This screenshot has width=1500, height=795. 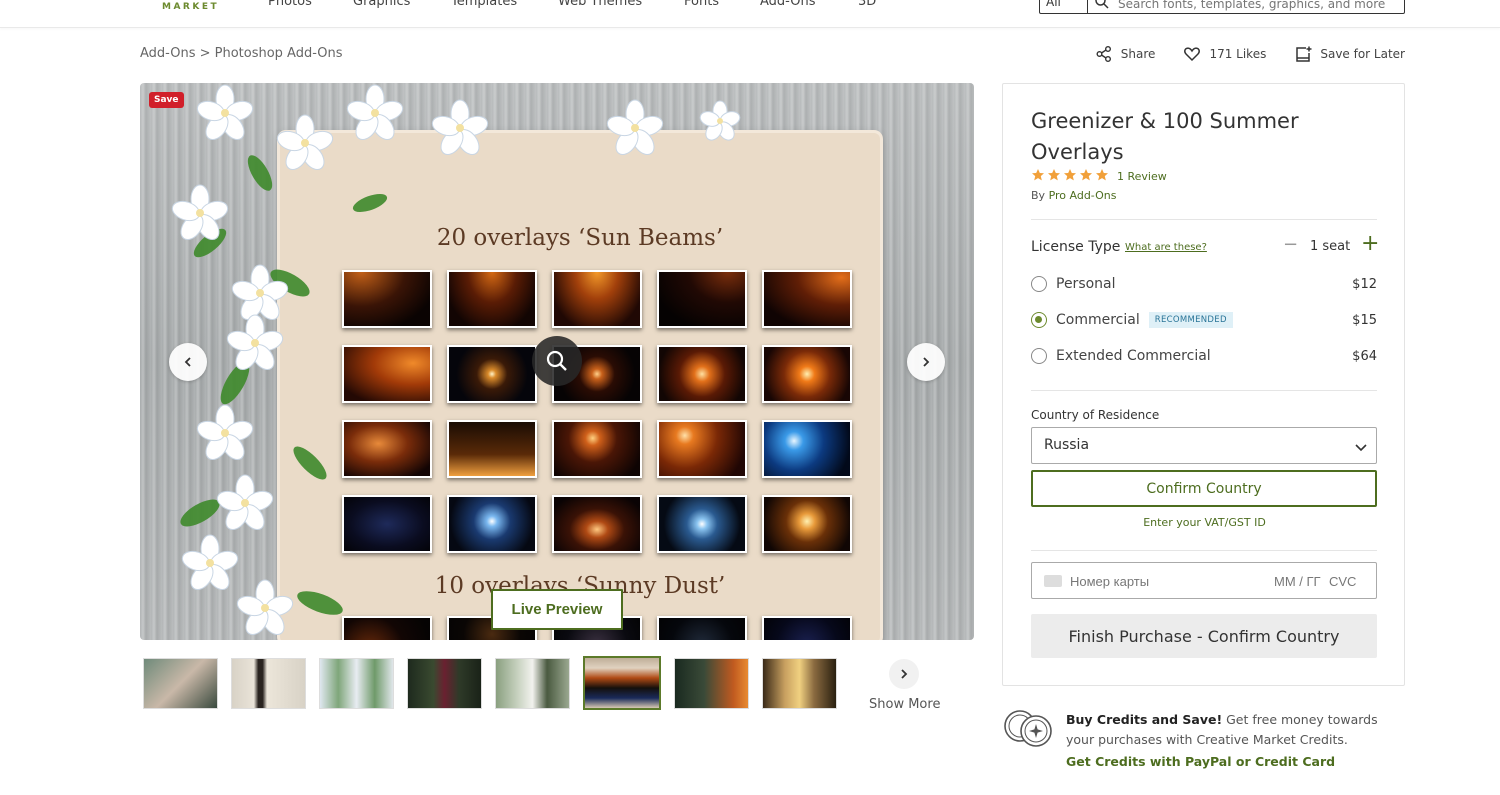 What do you see at coordinates (1109, 581) in the screenshot?
I see `card-number-input: Номер карты` at bounding box center [1109, 581].